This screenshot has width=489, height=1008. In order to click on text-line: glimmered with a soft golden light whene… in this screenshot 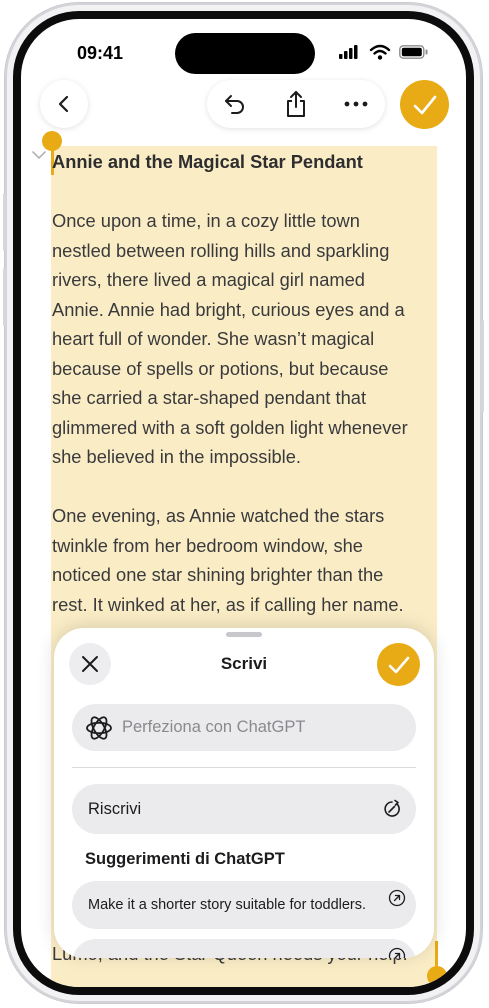, I will do `click(230, 427)`.